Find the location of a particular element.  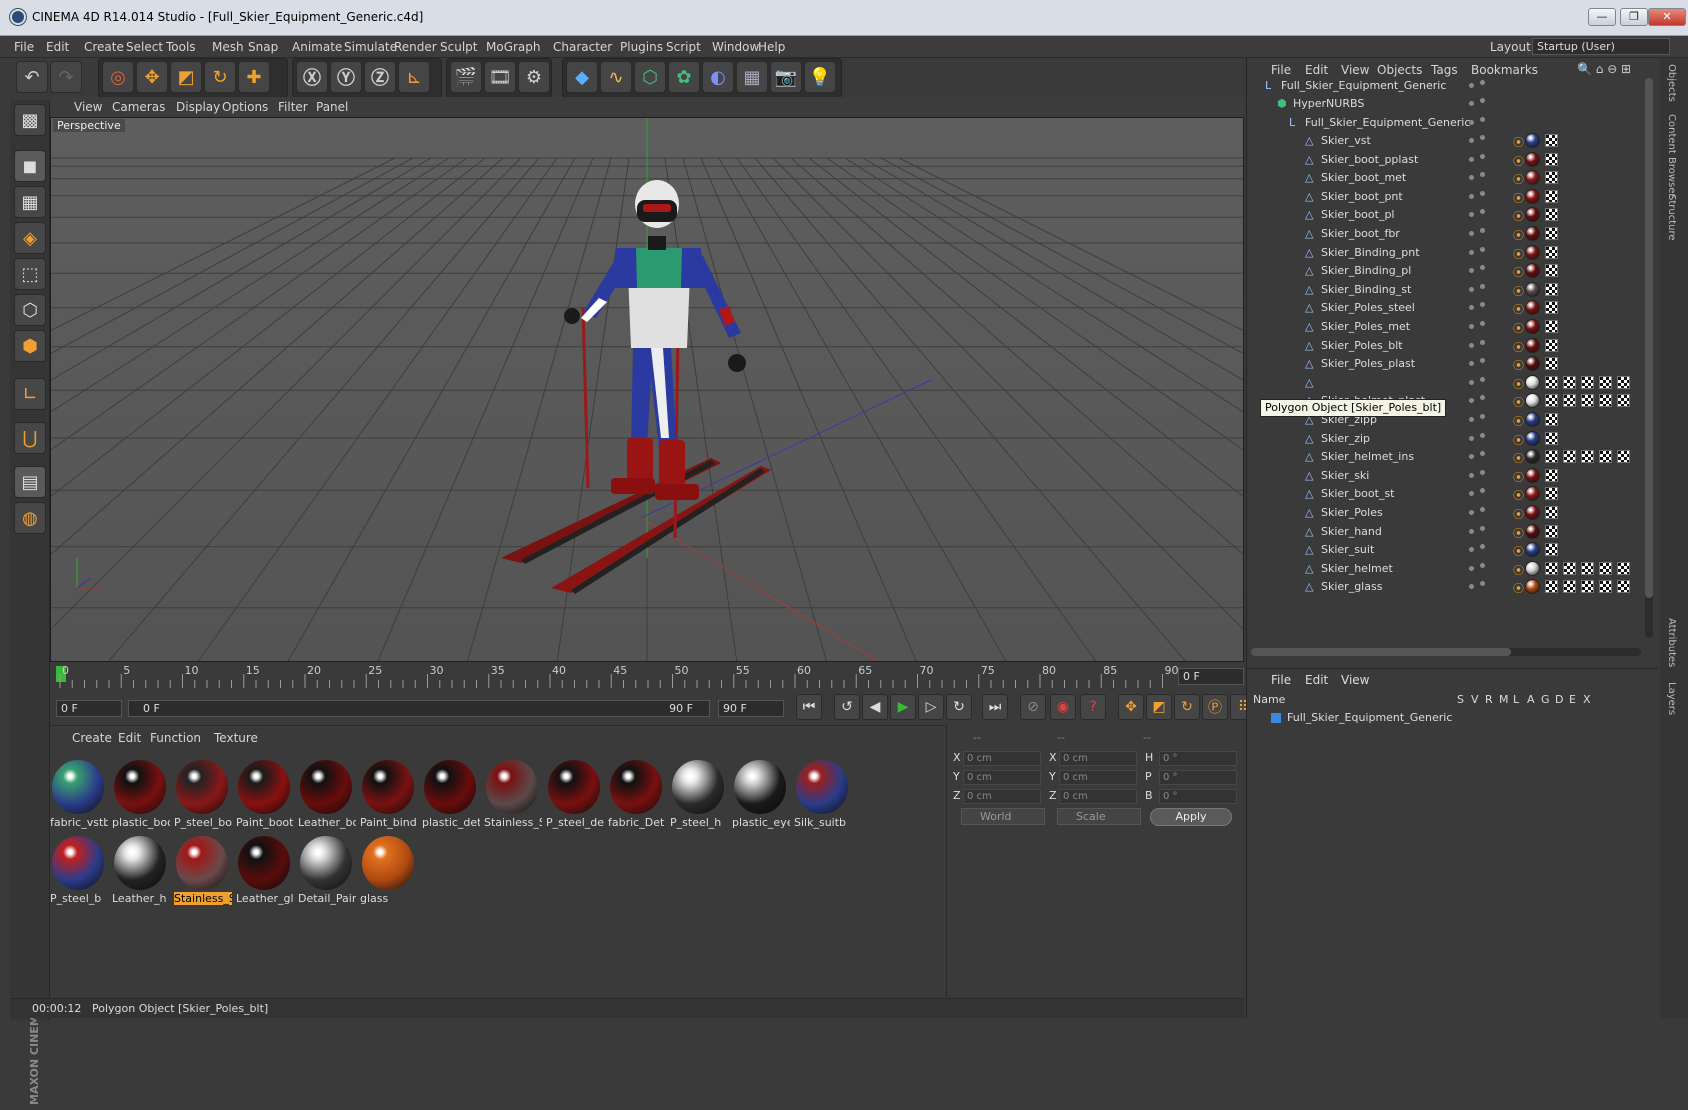

record-active-objects-icon: ⊘ is located at coordinates (1033, 707).